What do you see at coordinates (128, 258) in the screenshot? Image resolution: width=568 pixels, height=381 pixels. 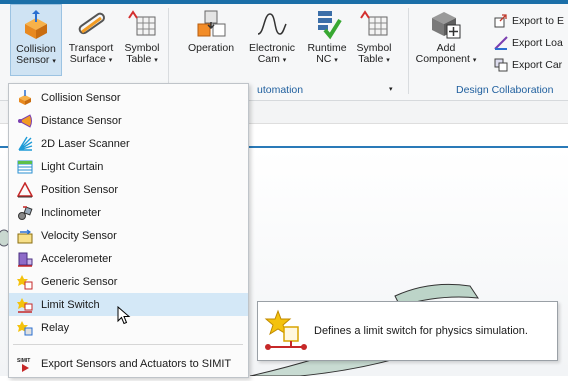 I see `menu-item-accelerometer: Accelerometer` at bounding box center [128, 258].